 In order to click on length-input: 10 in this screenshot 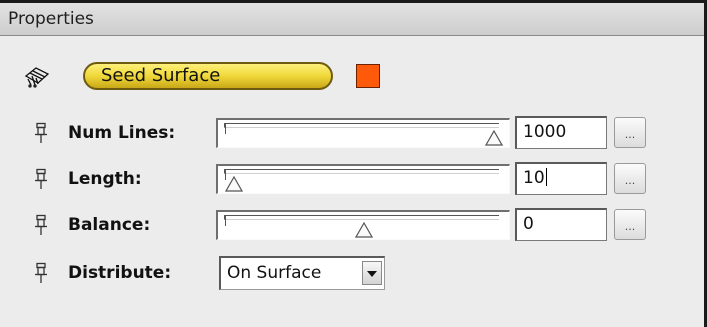, I will do `click(561, 178)`.